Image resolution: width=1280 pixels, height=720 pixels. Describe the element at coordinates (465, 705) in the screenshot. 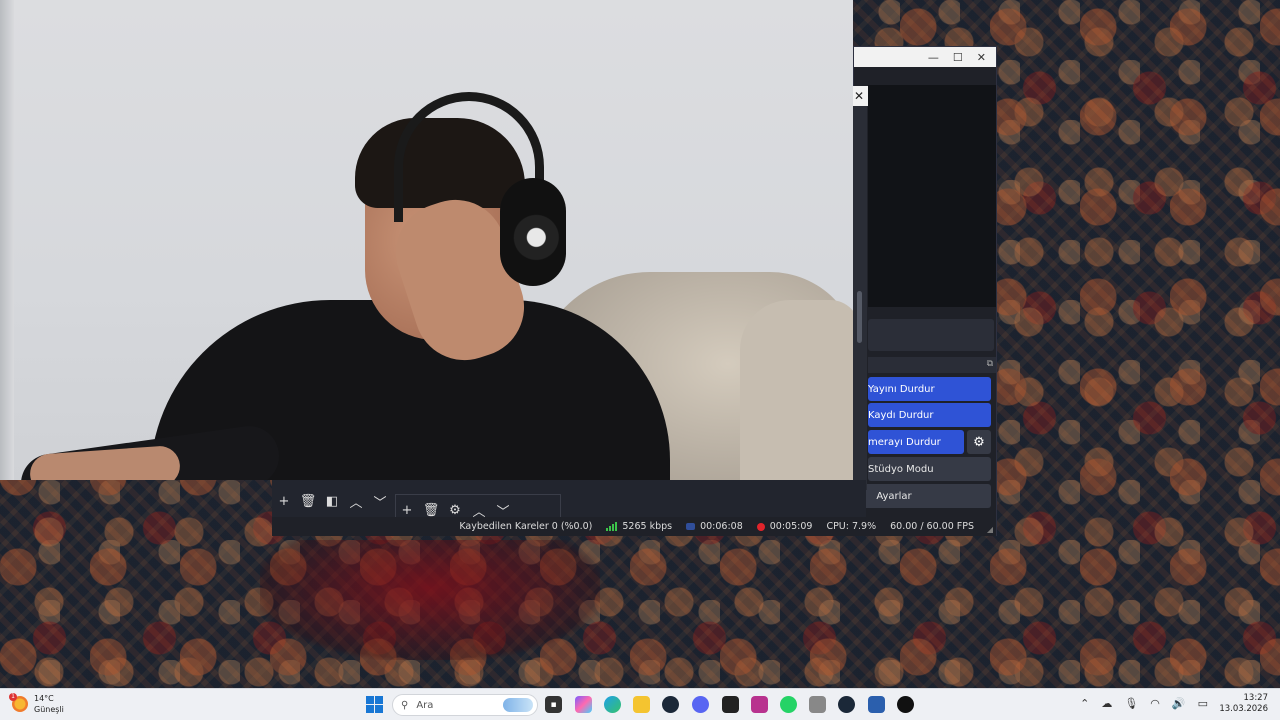

I see `taskbar-search: ⚲ Ara` at that location.